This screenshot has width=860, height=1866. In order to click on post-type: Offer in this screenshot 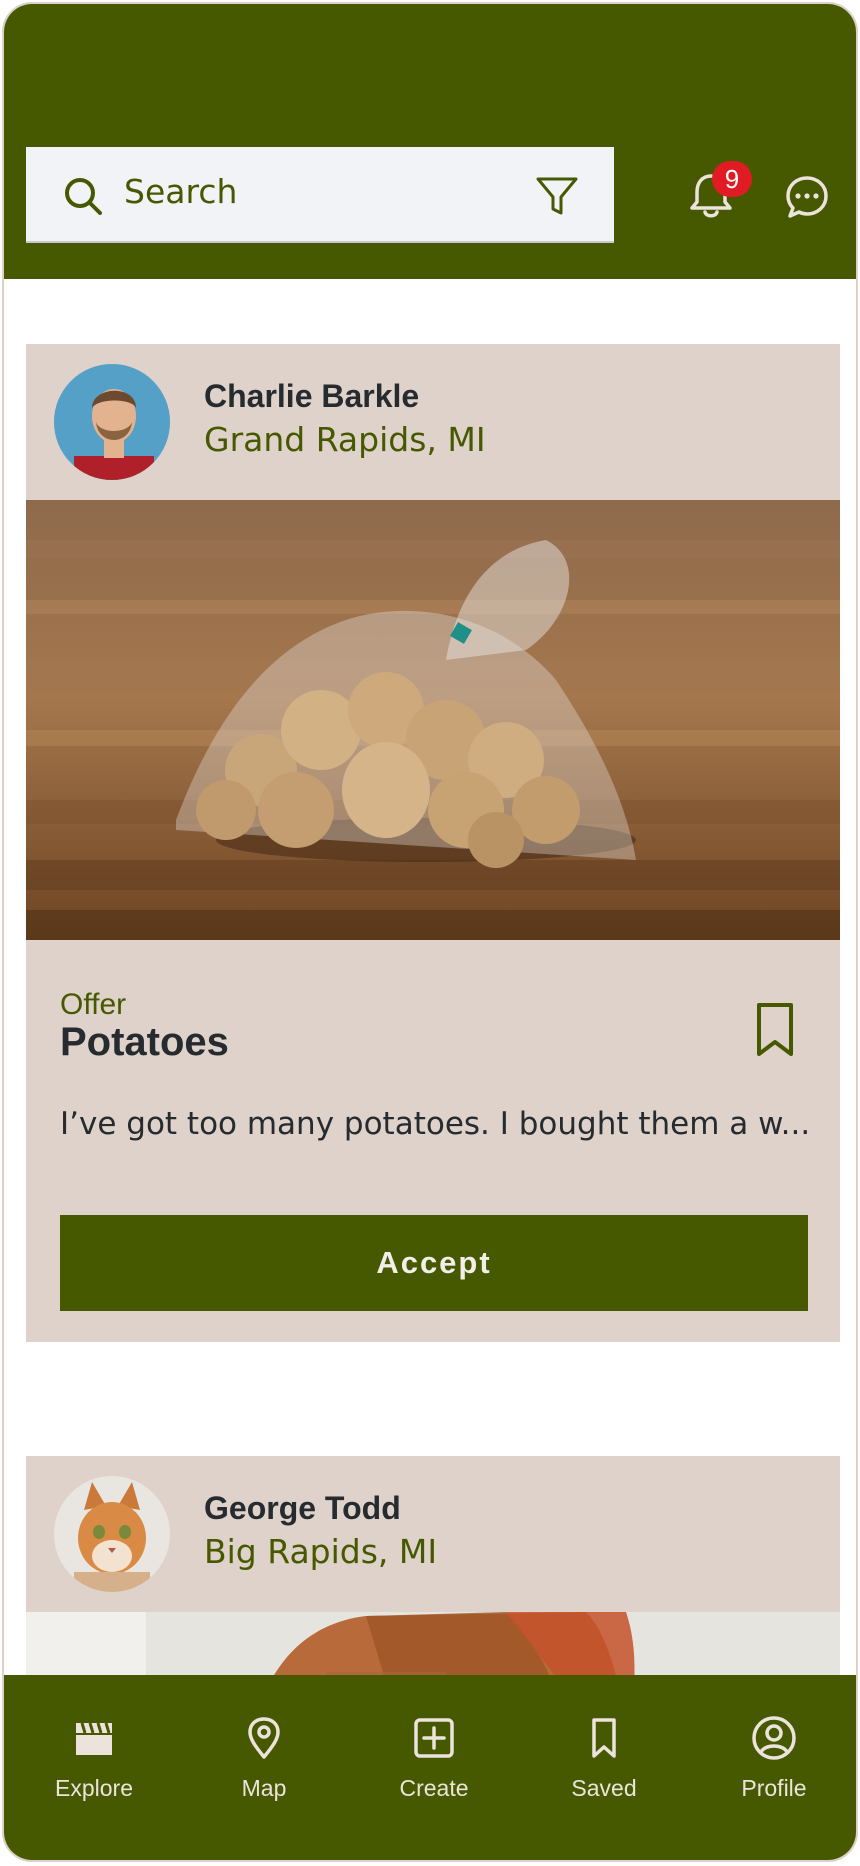, I will do `click(93, 1004)`.